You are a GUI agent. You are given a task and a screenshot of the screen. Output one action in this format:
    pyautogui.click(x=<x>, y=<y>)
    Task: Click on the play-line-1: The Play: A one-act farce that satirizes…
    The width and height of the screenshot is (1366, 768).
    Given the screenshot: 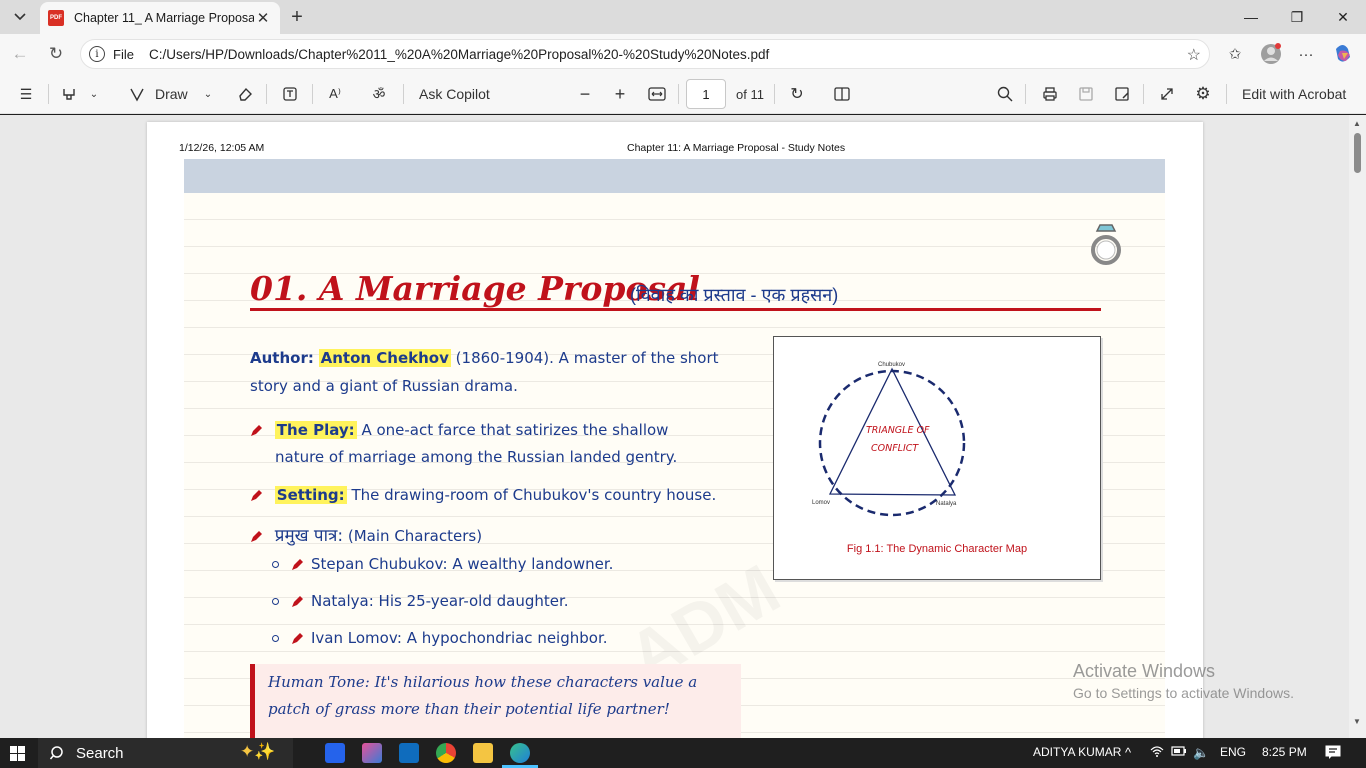 What is the action you would take?
    pyautogui.click(x=459, y=430)
    